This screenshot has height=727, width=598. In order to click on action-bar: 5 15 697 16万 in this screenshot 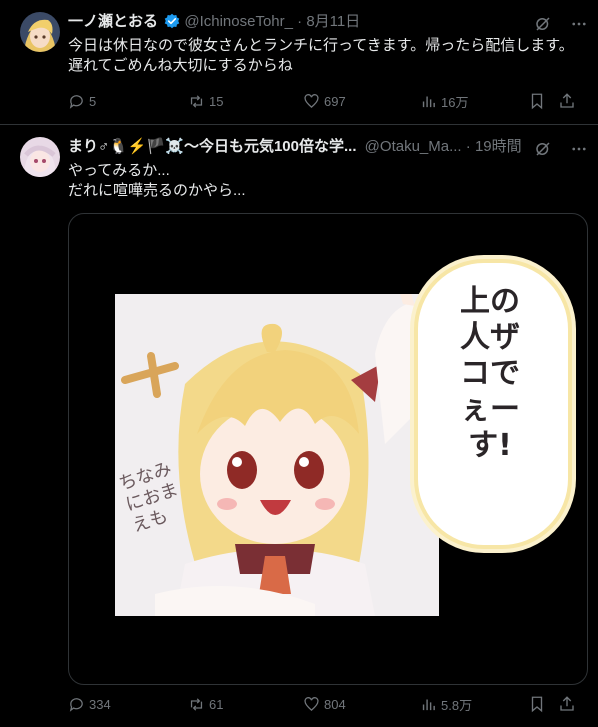, I will do `click(328, 101)`.